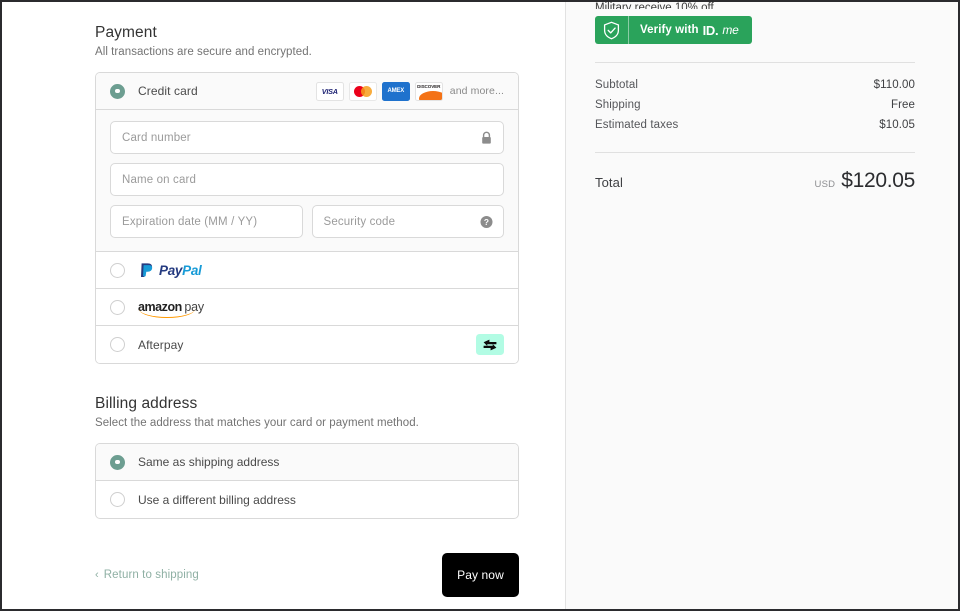 This screenshot has height=611, width=960. I want to click on summary-value-subtotal: $110.00, so click(894, 84).